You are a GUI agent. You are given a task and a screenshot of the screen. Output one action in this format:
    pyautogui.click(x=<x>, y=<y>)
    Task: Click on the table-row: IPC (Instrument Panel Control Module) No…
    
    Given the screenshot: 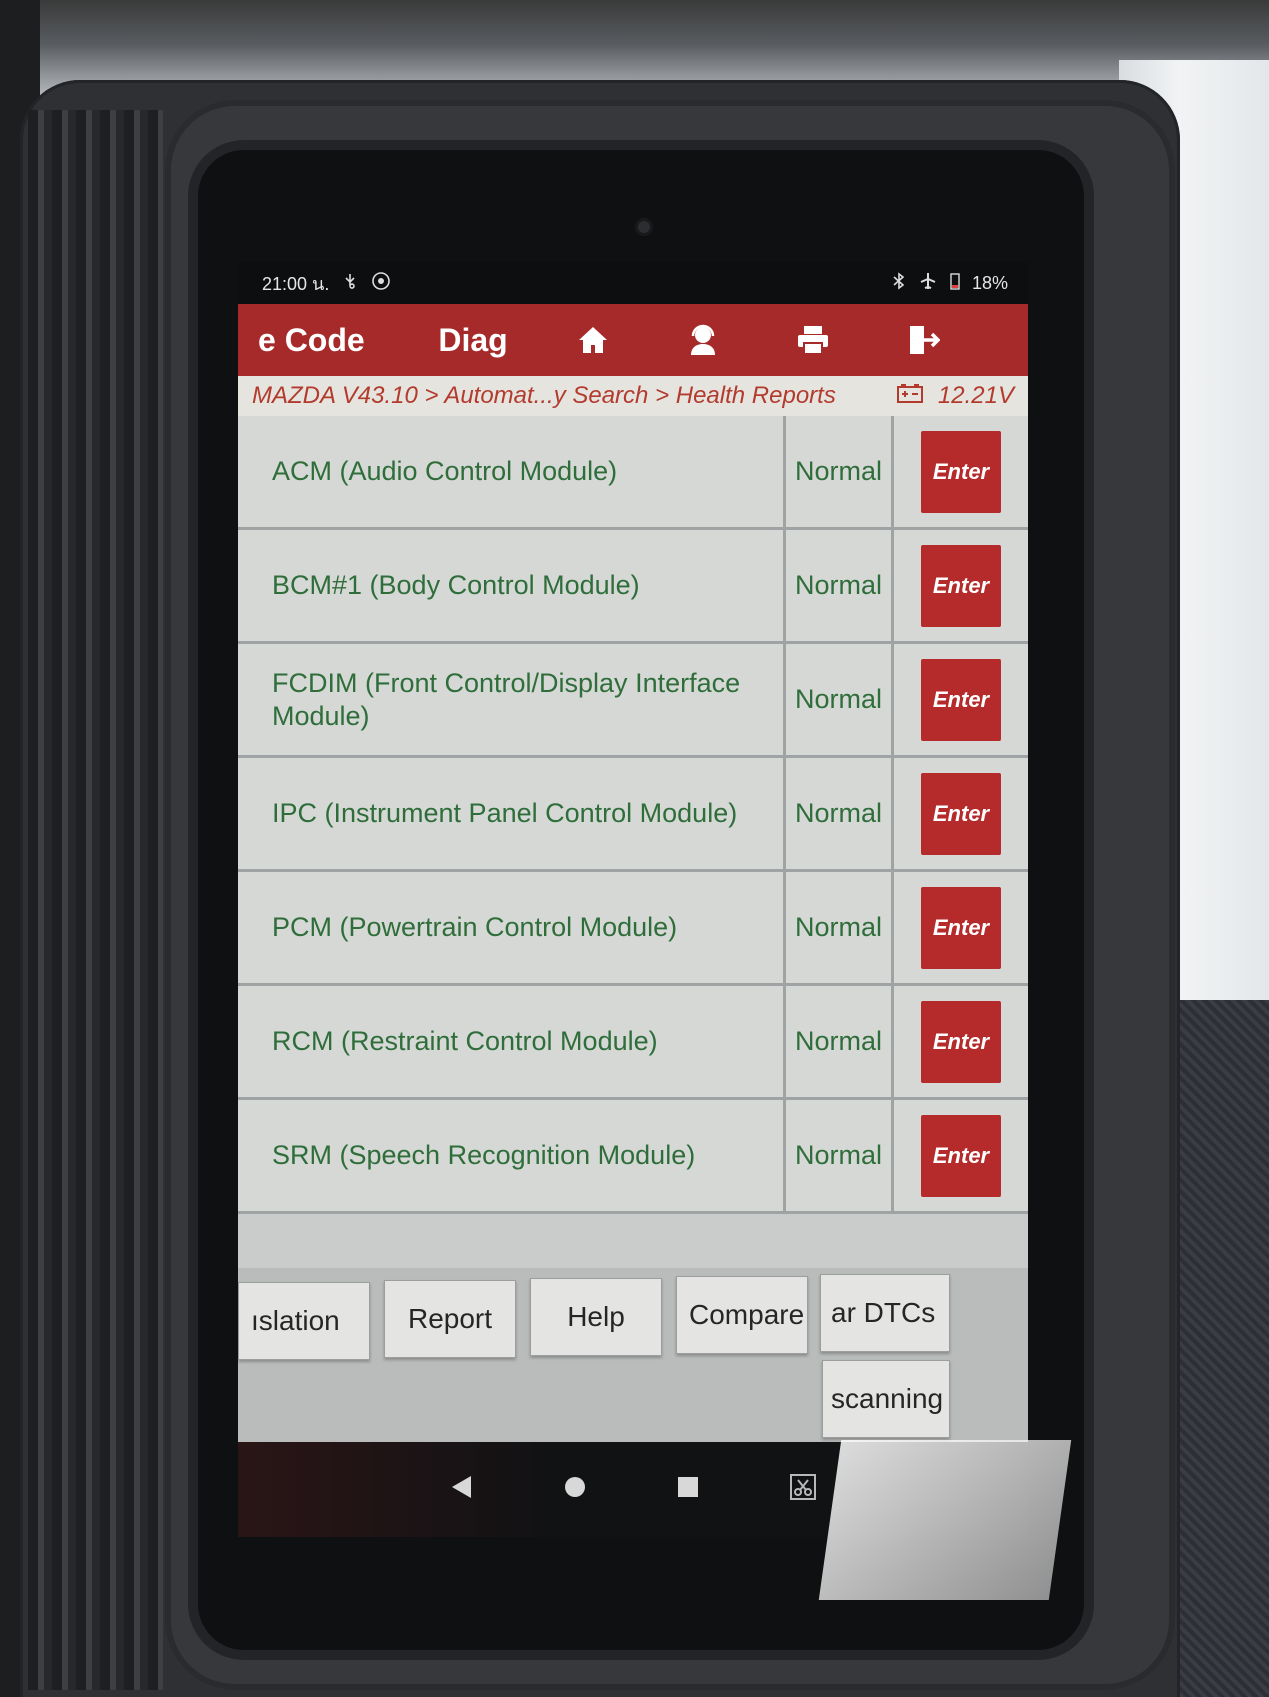 What is the action you would take?
    pyautogui.click(x=633, y=815)
    